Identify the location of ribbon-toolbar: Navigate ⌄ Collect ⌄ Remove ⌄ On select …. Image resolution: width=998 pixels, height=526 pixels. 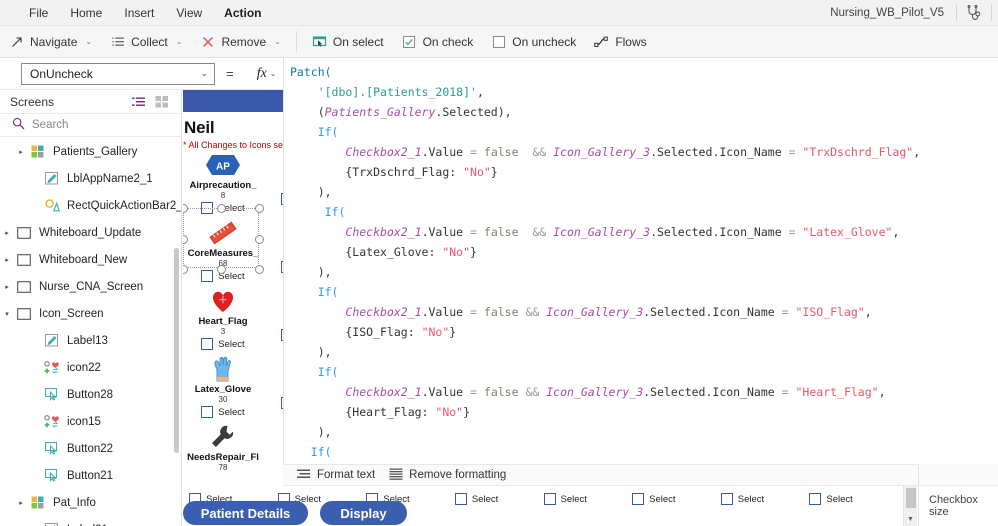
(499, 42).